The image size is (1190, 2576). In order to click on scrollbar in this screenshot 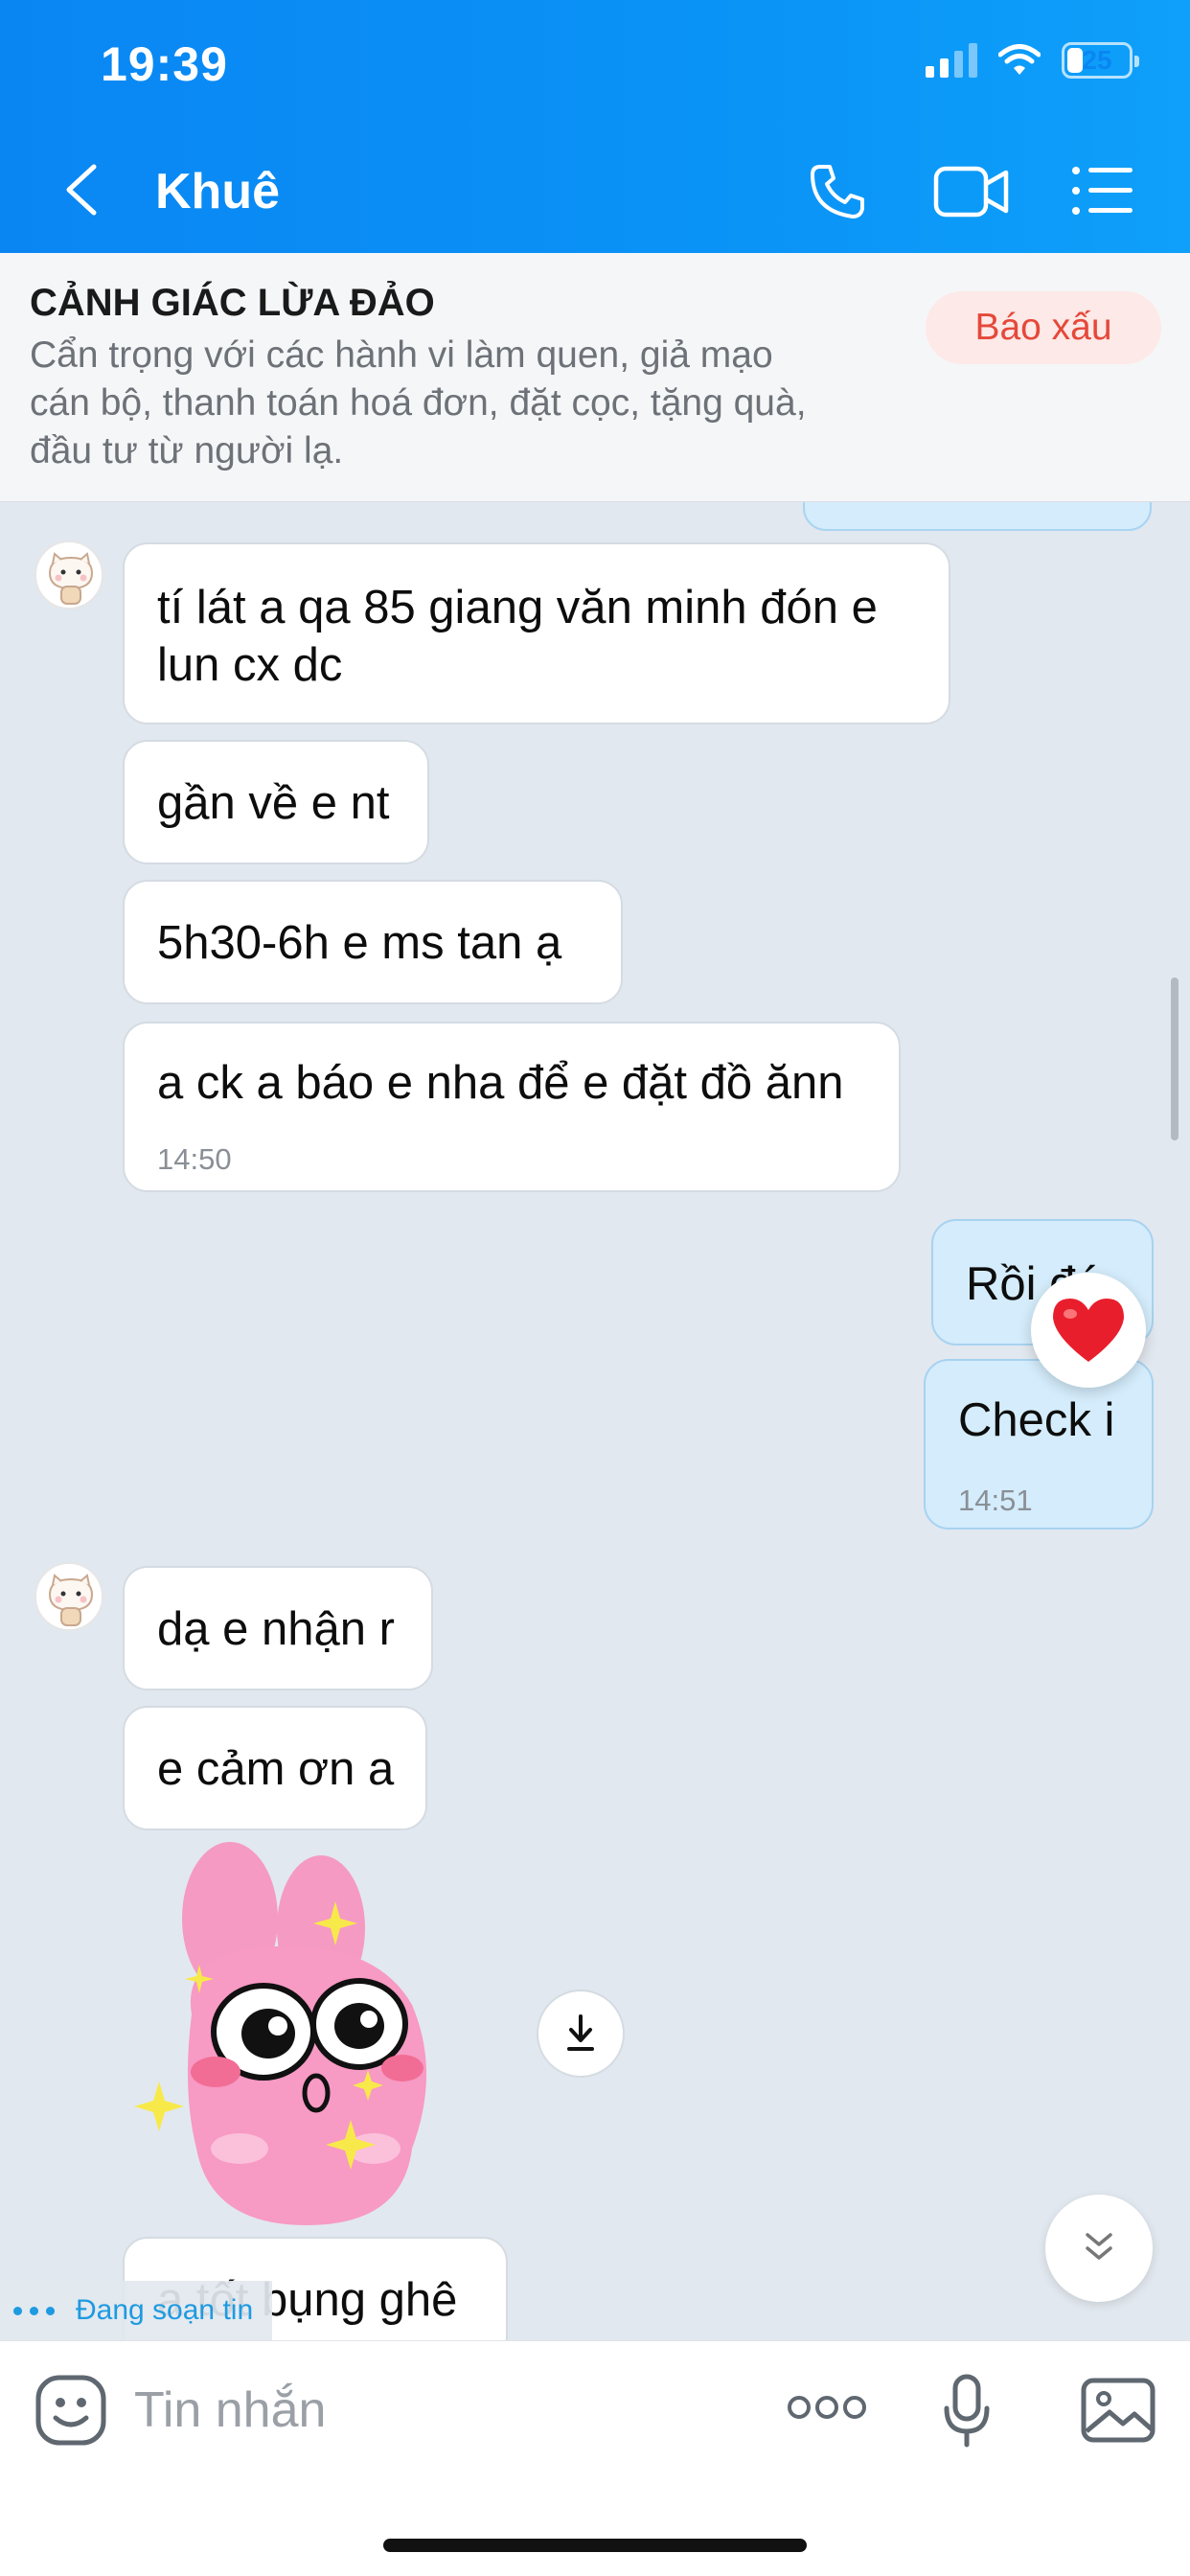, I will do `click(1175, 1059)`.